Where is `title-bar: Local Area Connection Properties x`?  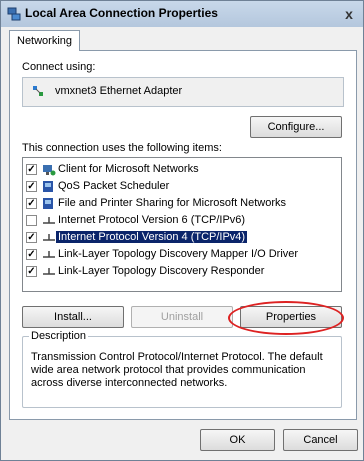
title-bar: Local Area Connection Properties x is located at coordinates (182, 14).